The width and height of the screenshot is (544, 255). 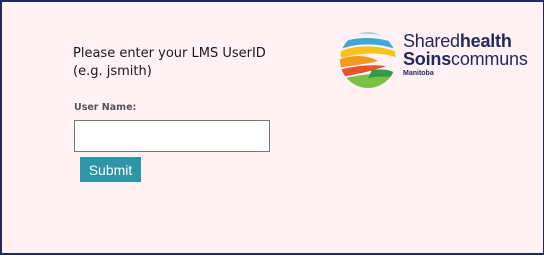 What do you see at coordinates (105, 107) in the screenshot?
I see `username-label: User Name:` at bounding box center [105, 107].